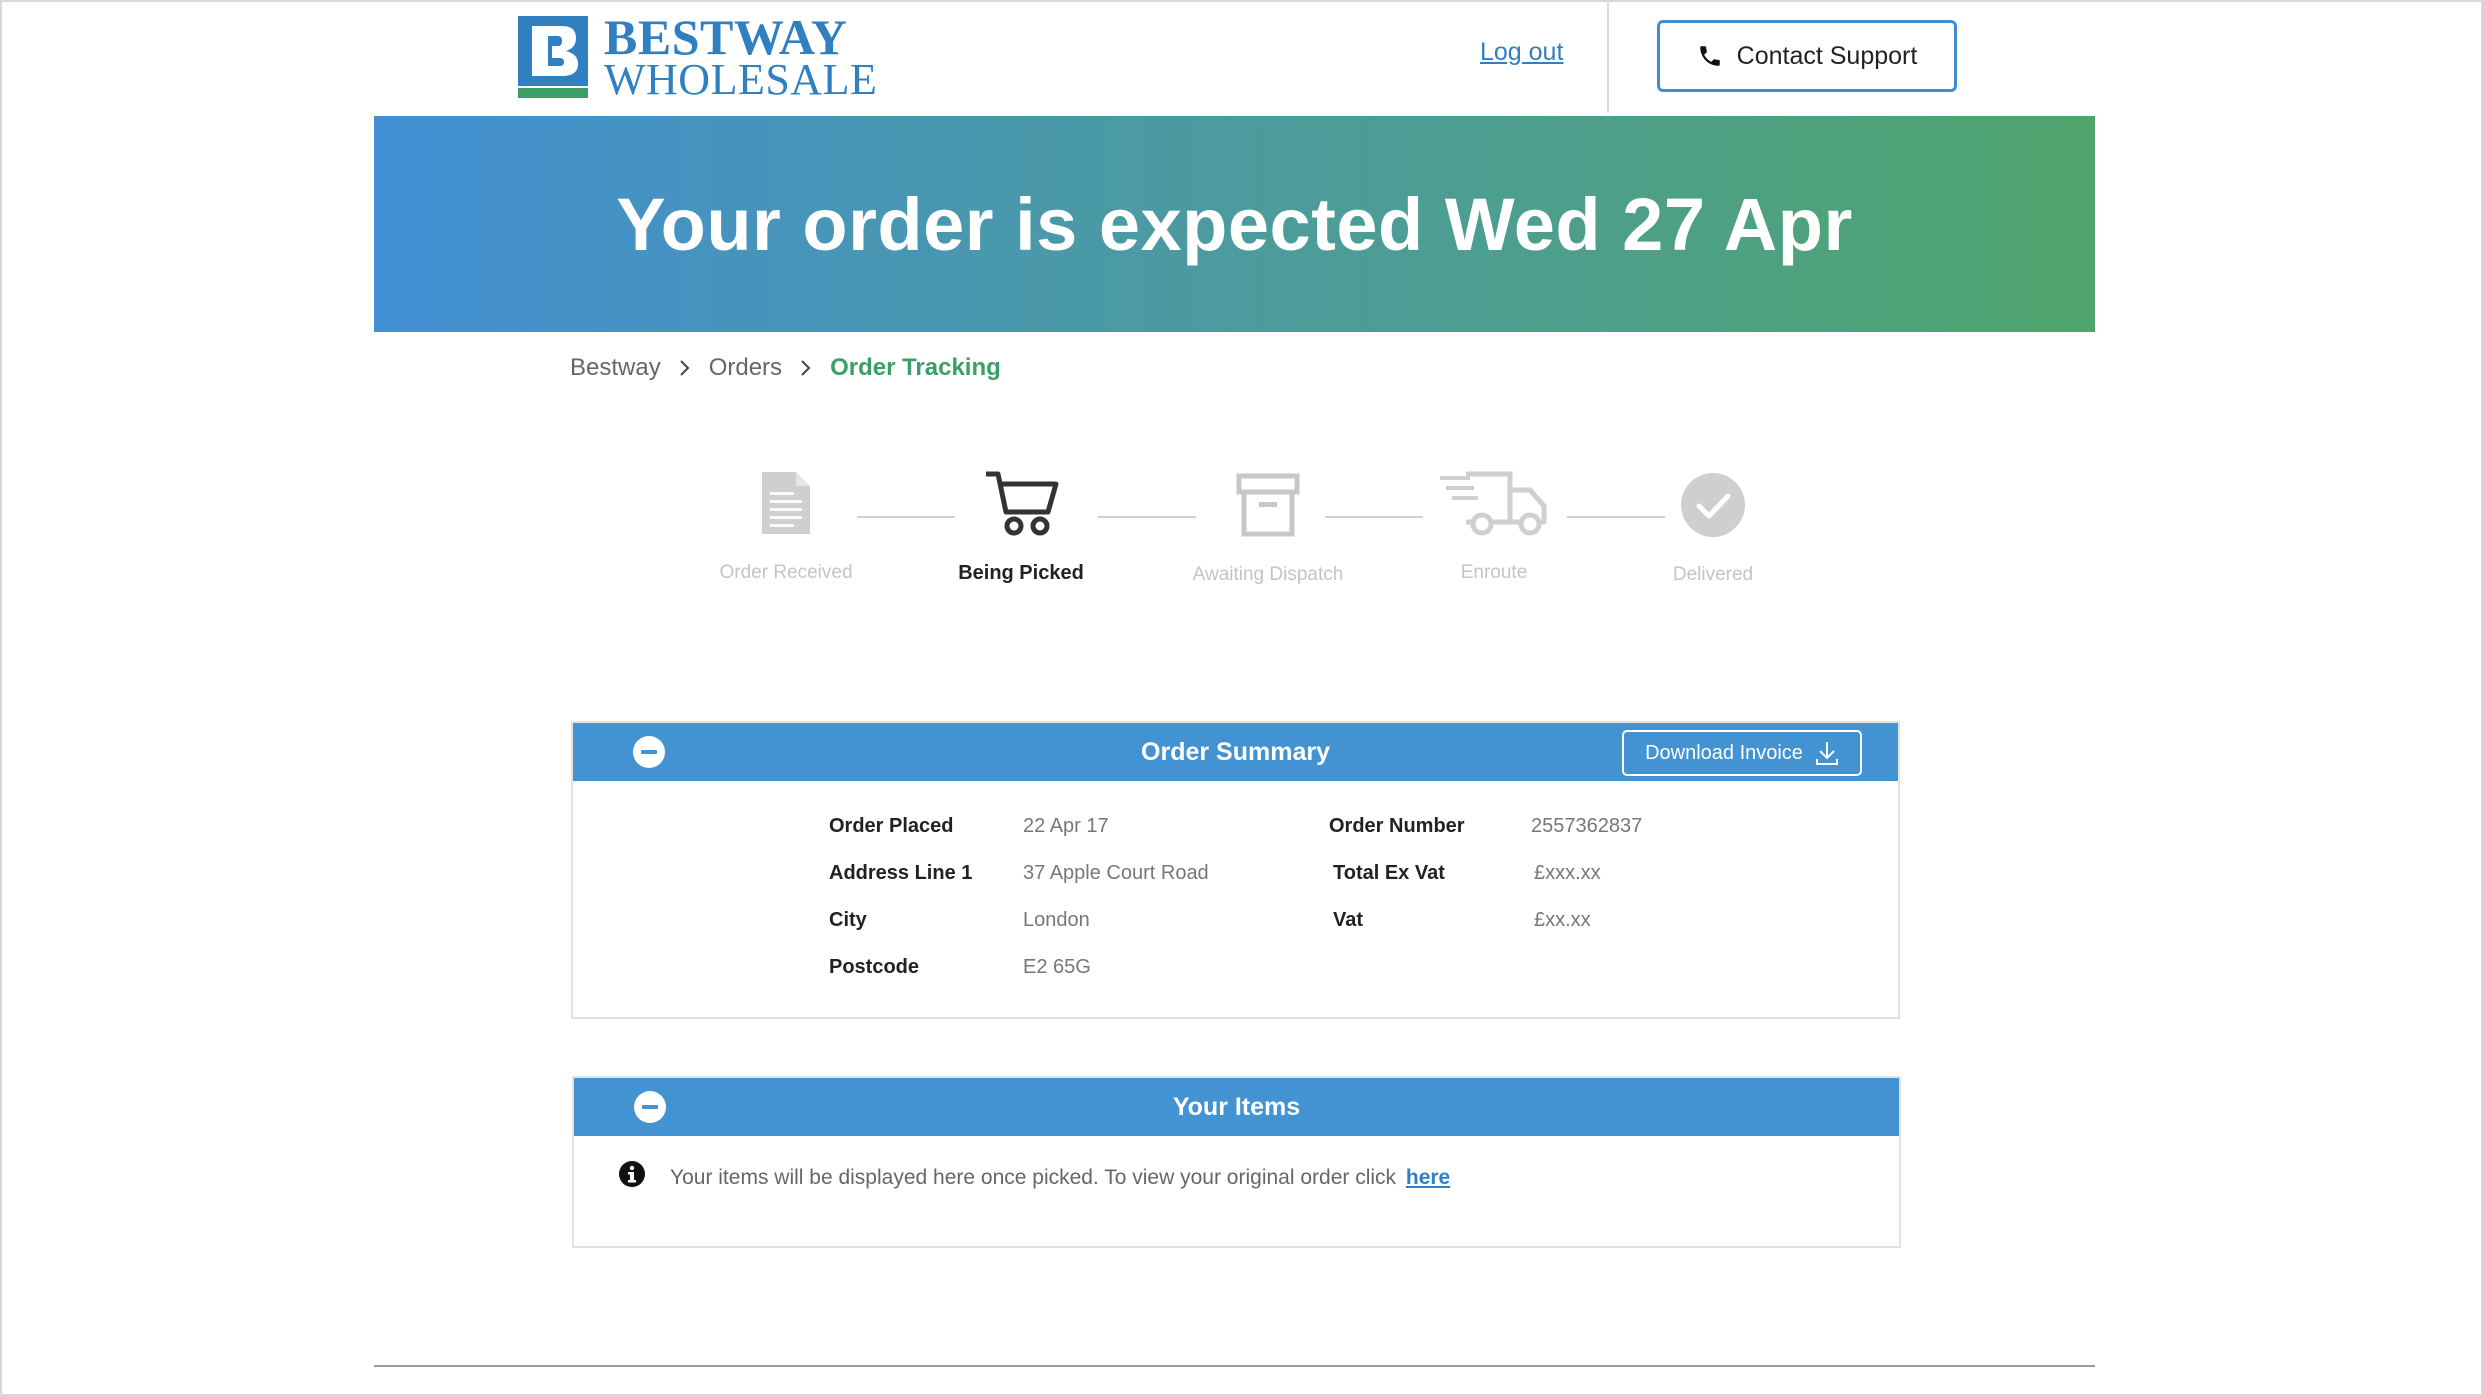 The image size is (2483, 1396). Describe the element at coordinates (1562, 920) in the screenshot. I see `vat-value: £xx.xx` at that location.